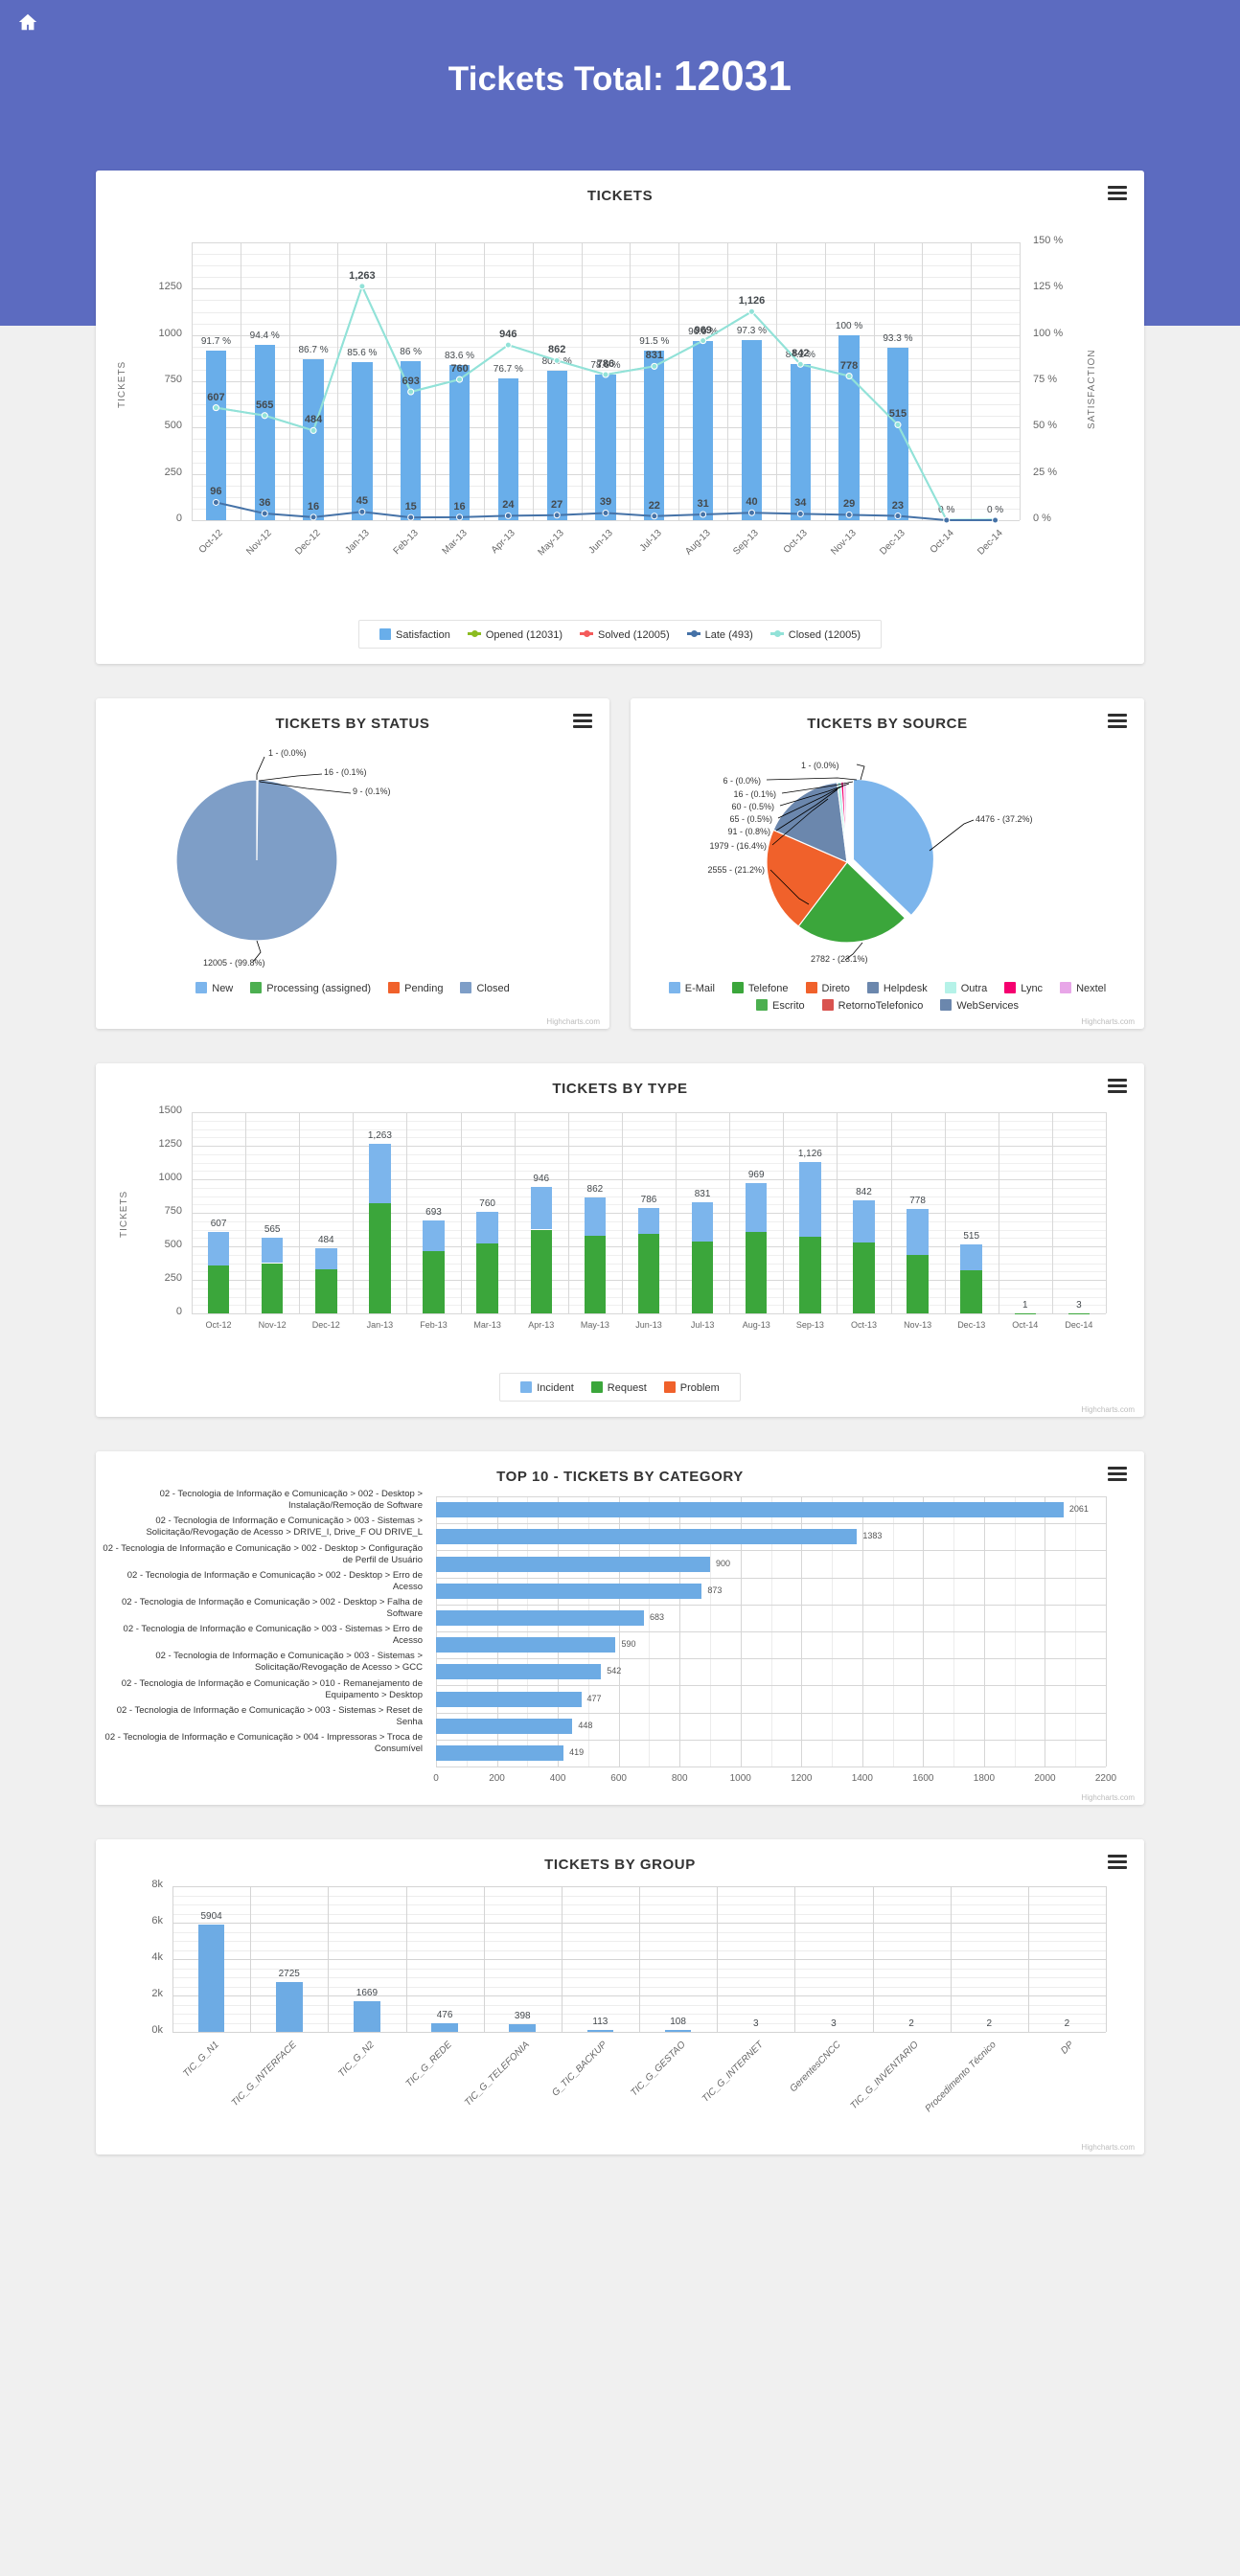 Image resolution: width=1240 pixels, height=2576 pixels. I want to click on legend-item: Outra, so click(965, 988).